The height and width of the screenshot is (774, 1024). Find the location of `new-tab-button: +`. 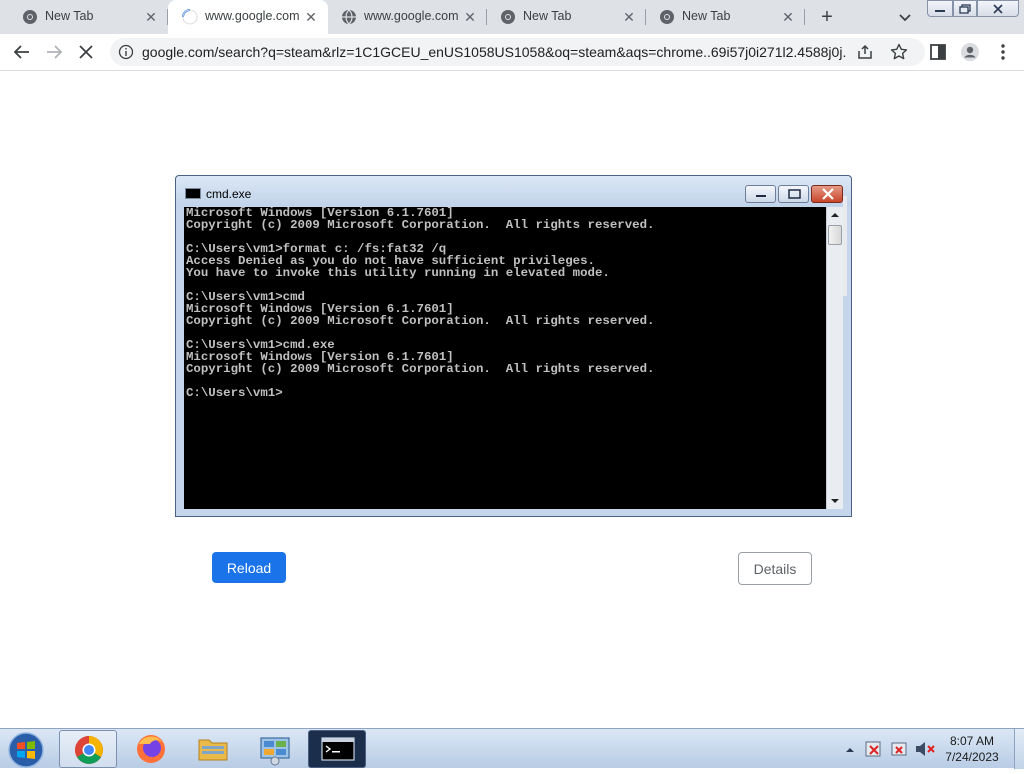

new-tab-button: + is located at coordinates (827, 17).